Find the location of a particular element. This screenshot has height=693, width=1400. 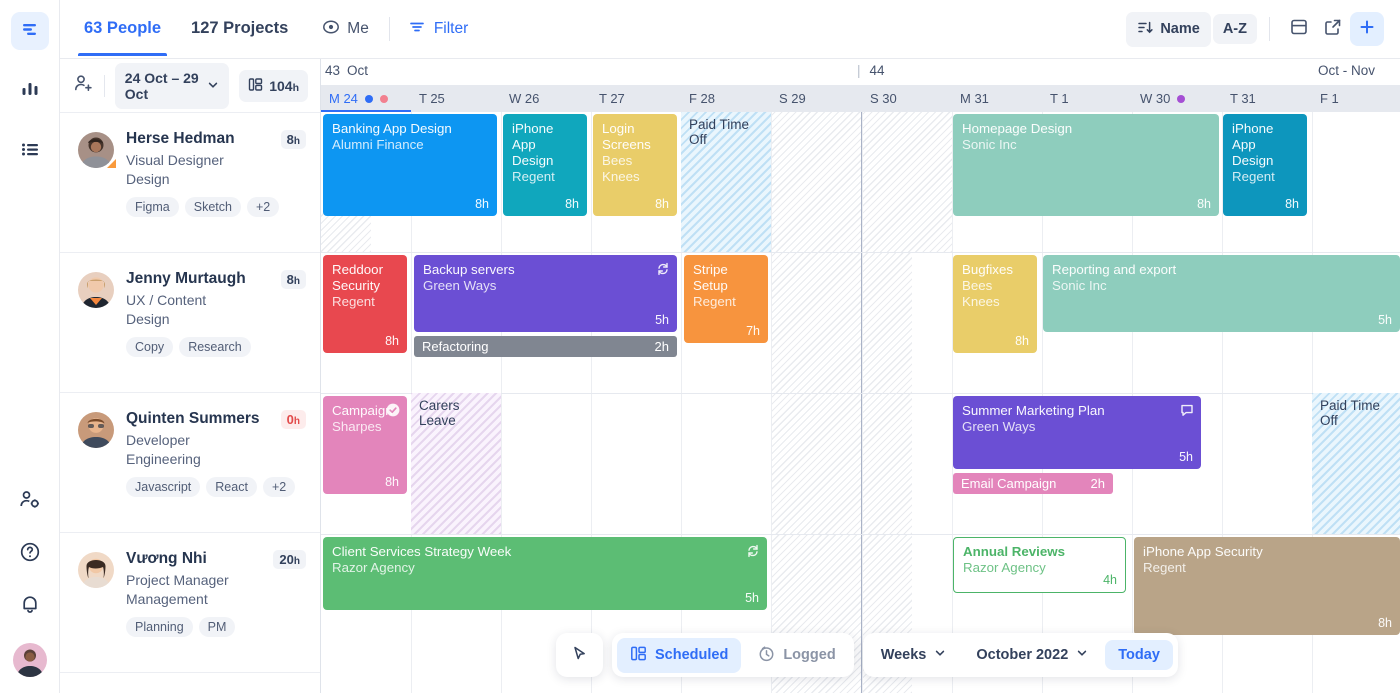

day-header-cell: T 31 is located at coordinates (1267, 98).